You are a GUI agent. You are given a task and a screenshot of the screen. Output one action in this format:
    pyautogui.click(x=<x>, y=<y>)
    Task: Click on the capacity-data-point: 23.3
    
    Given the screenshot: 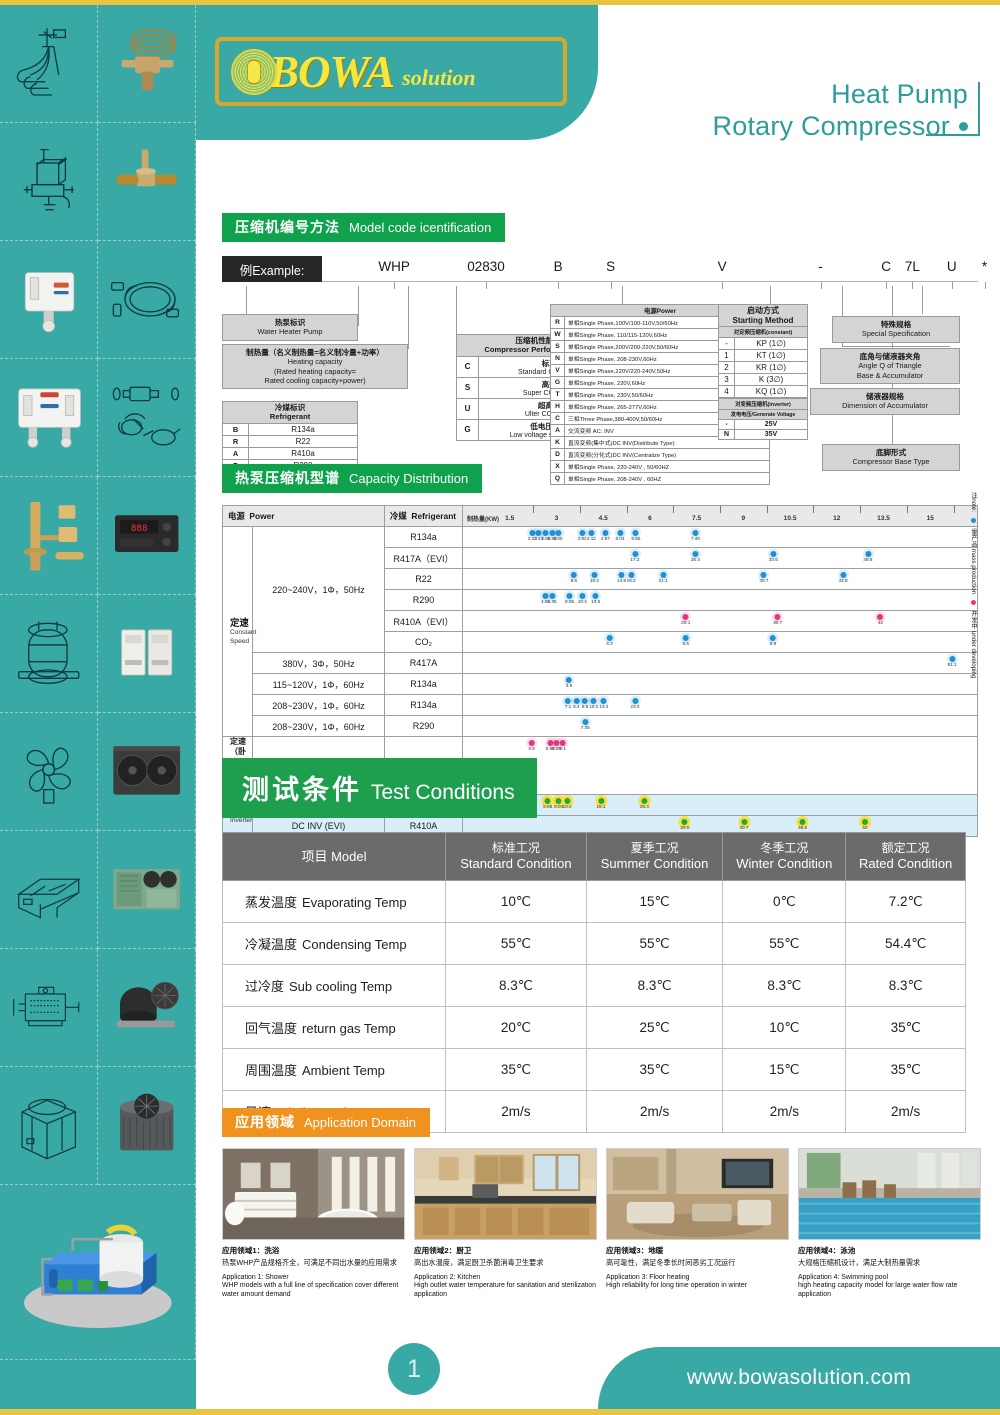 What is the action you would take?
    pyautogui.click(x=635, y=703)
    